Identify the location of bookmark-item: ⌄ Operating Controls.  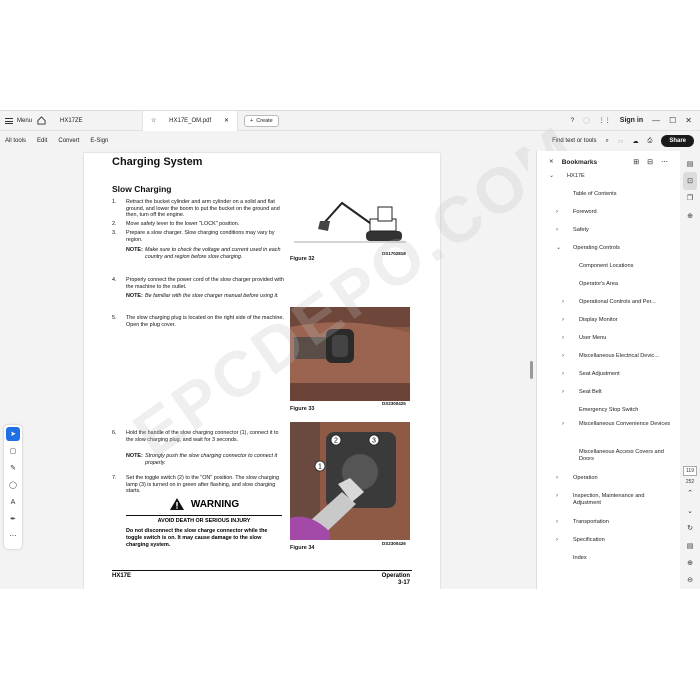
(609, 250).